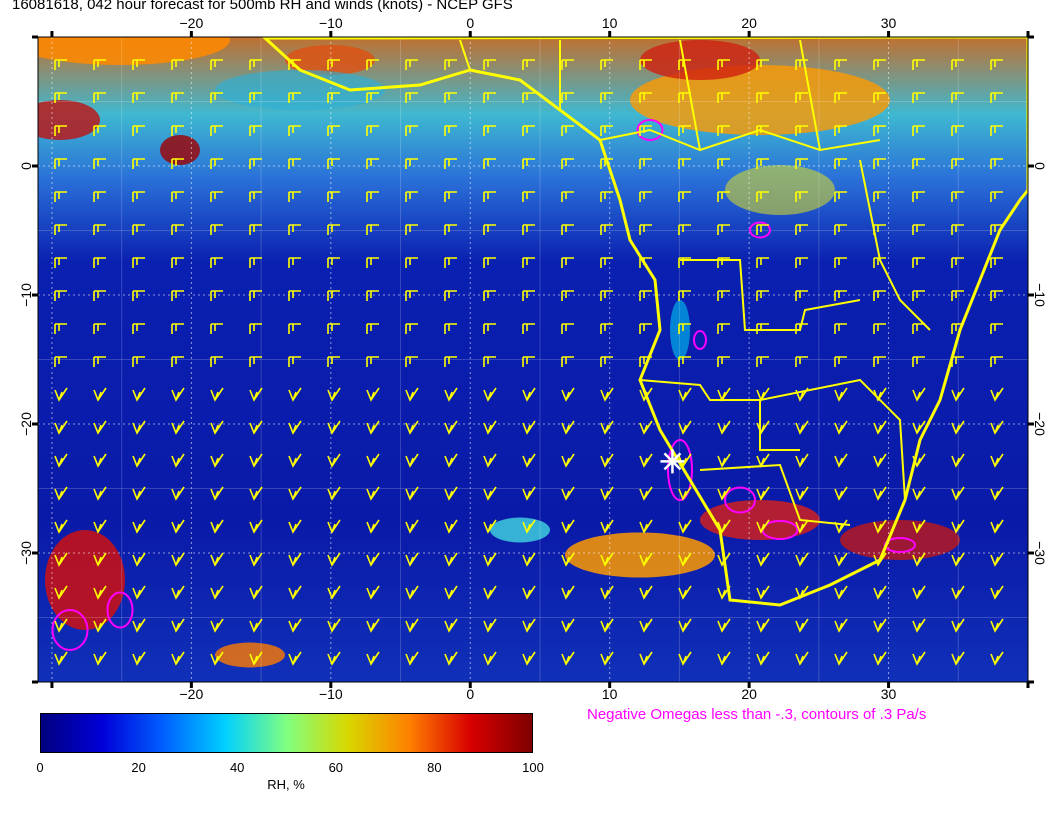 Image resolution: width=1056 pixels, height=816 pixels. What do you see at coordinates (40, 767) in the screenshot?
I see `colorbar-tick-label: 0` at bounding box center [40, 767].